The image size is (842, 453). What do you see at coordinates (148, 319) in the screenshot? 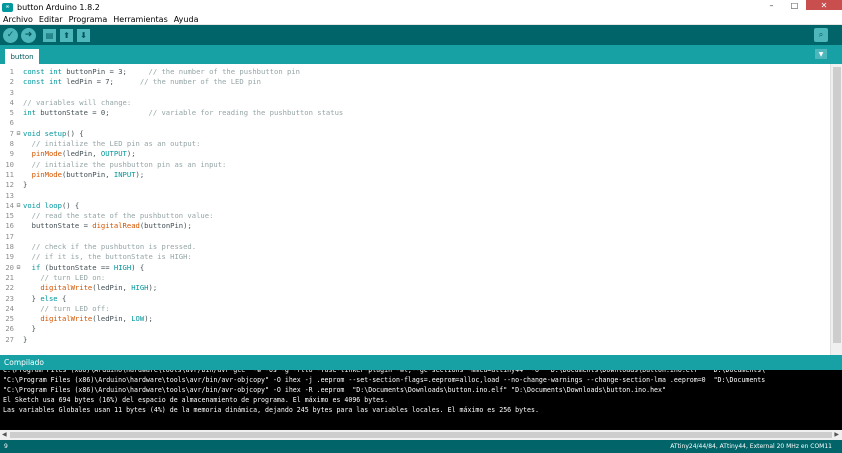
I see `code-token: );` at bounding box center [148, 319].